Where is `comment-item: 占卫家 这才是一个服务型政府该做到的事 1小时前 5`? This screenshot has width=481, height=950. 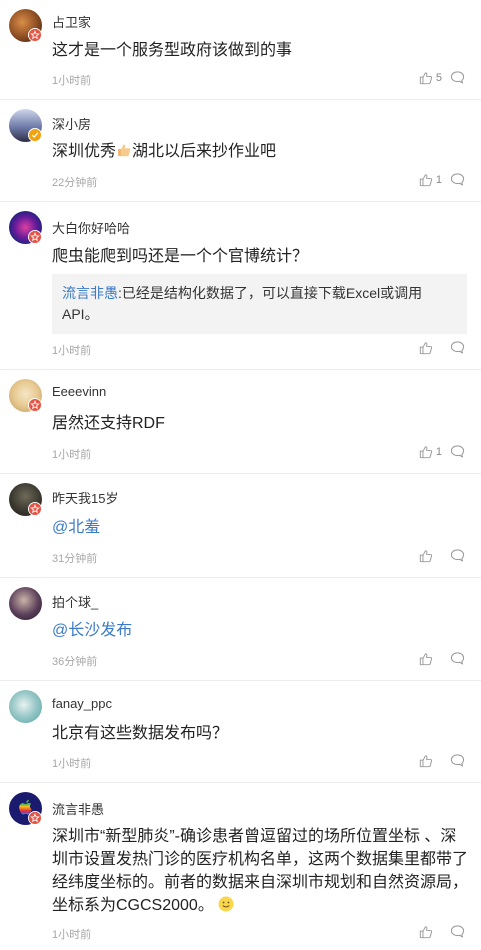
comment-item: 占卫家 这才是一个服务型政府该做到的事 1小时前 5 is located at coordinates (240, 50).